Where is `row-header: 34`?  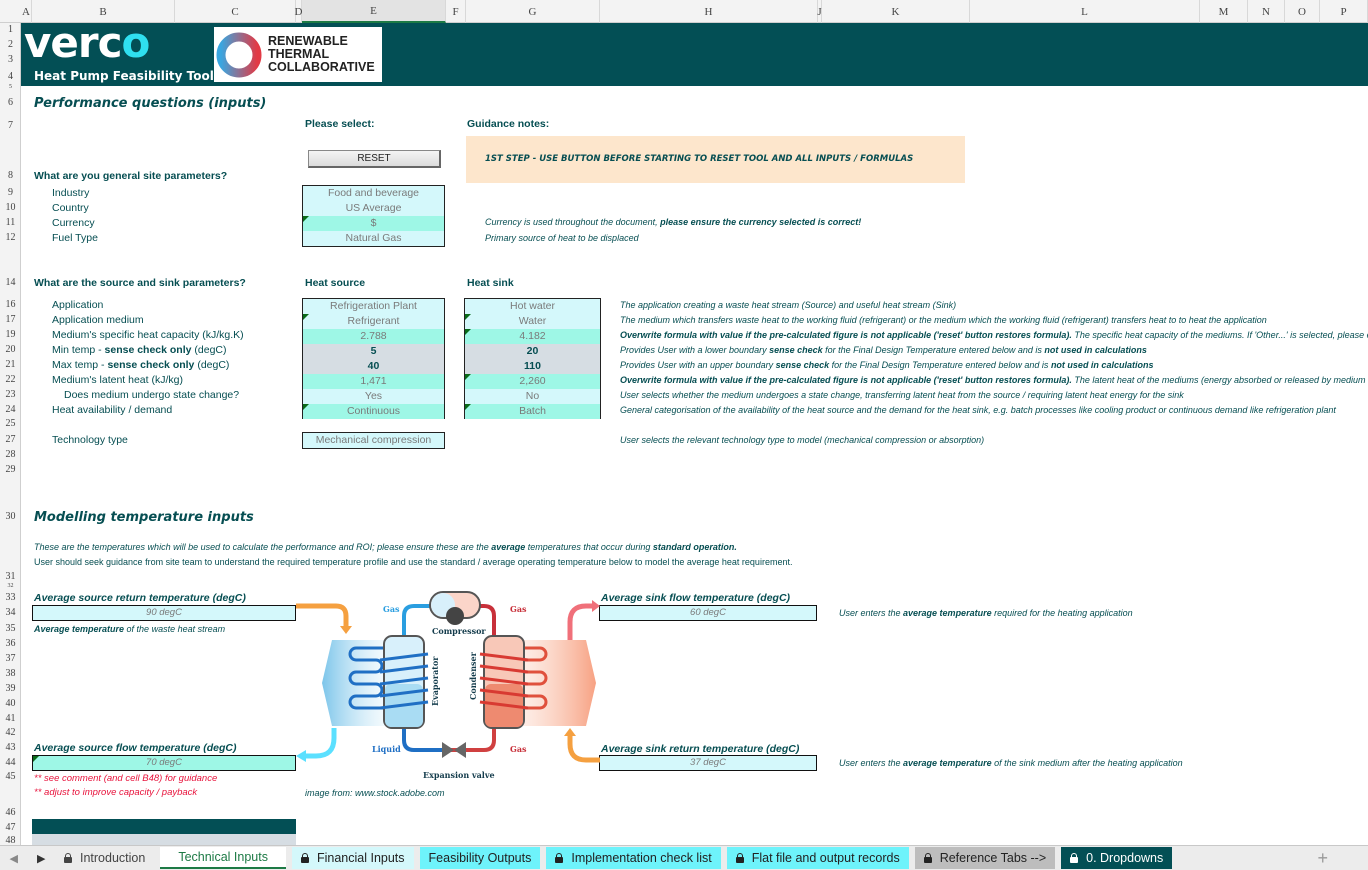 row-header: 34 is located at coordinates (10, 612).